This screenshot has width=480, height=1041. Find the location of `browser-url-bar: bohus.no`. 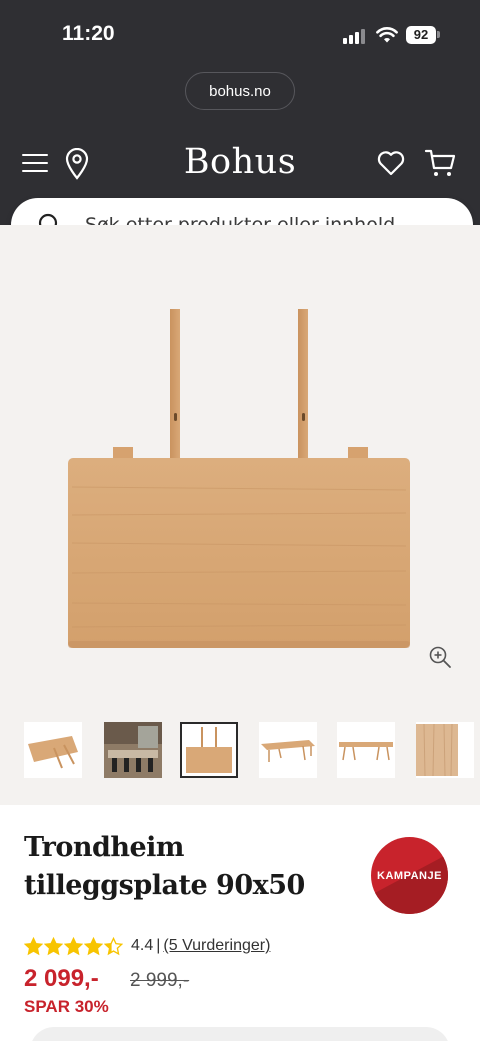

browser-url-bar: bohus.no is located at coordinates (240, 91).